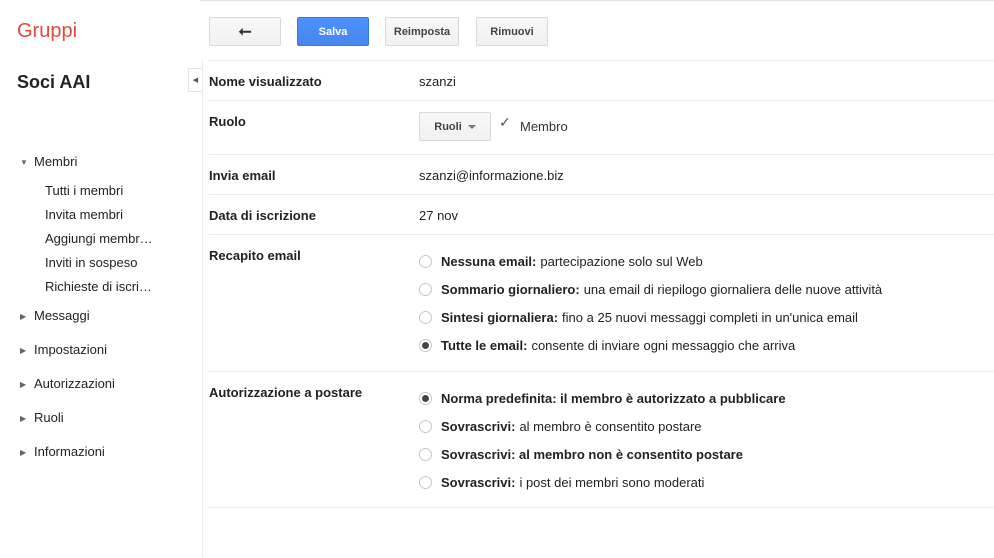  I want to click on sidebar-item-label: Autorizzazioni, so click(74, 383).